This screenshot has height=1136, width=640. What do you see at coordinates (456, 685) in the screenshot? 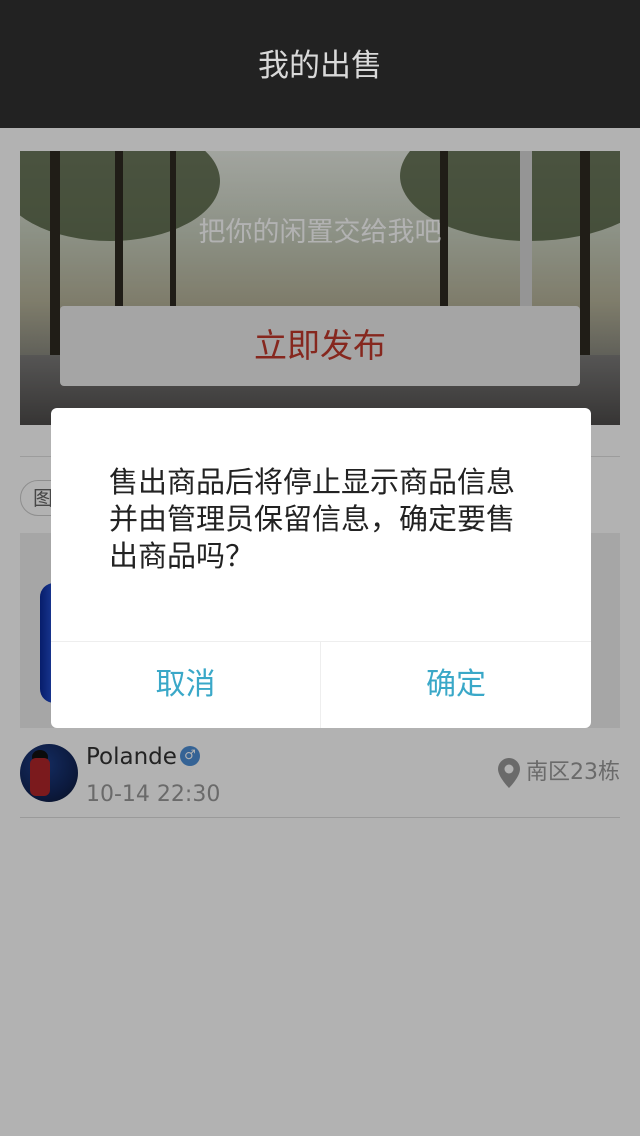
I see `confirm-button: 确定` at bounding box center [456, 685].